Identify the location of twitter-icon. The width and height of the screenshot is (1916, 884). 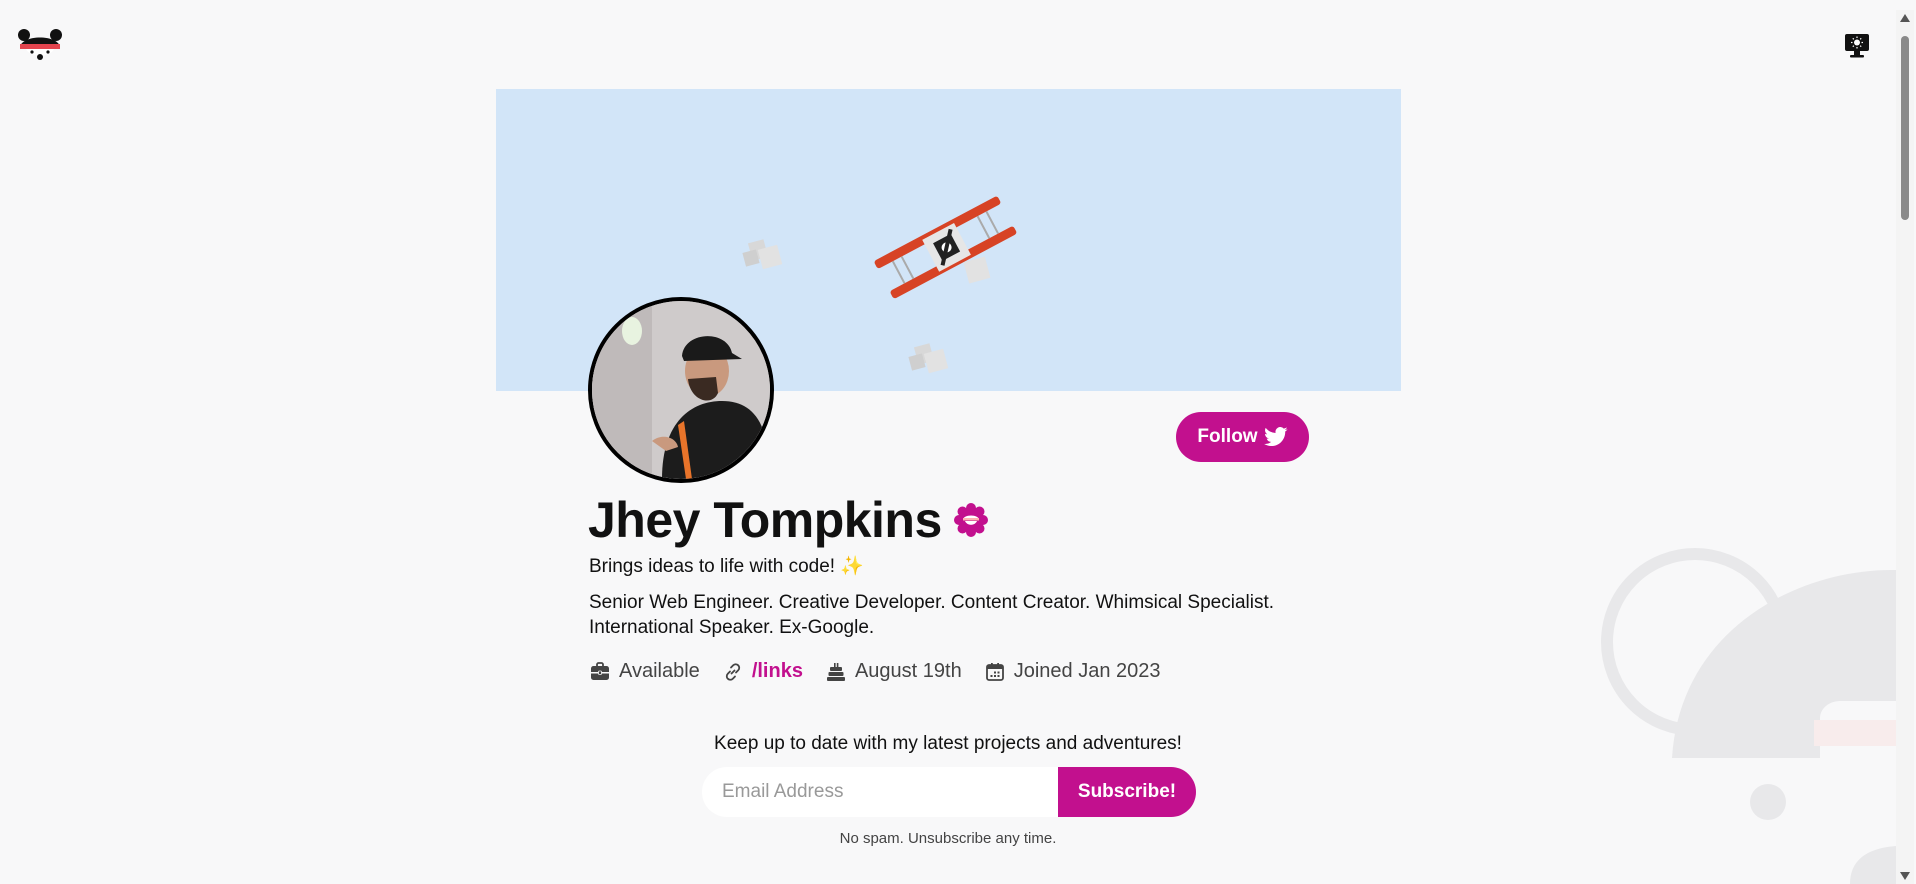
(1275, 437).